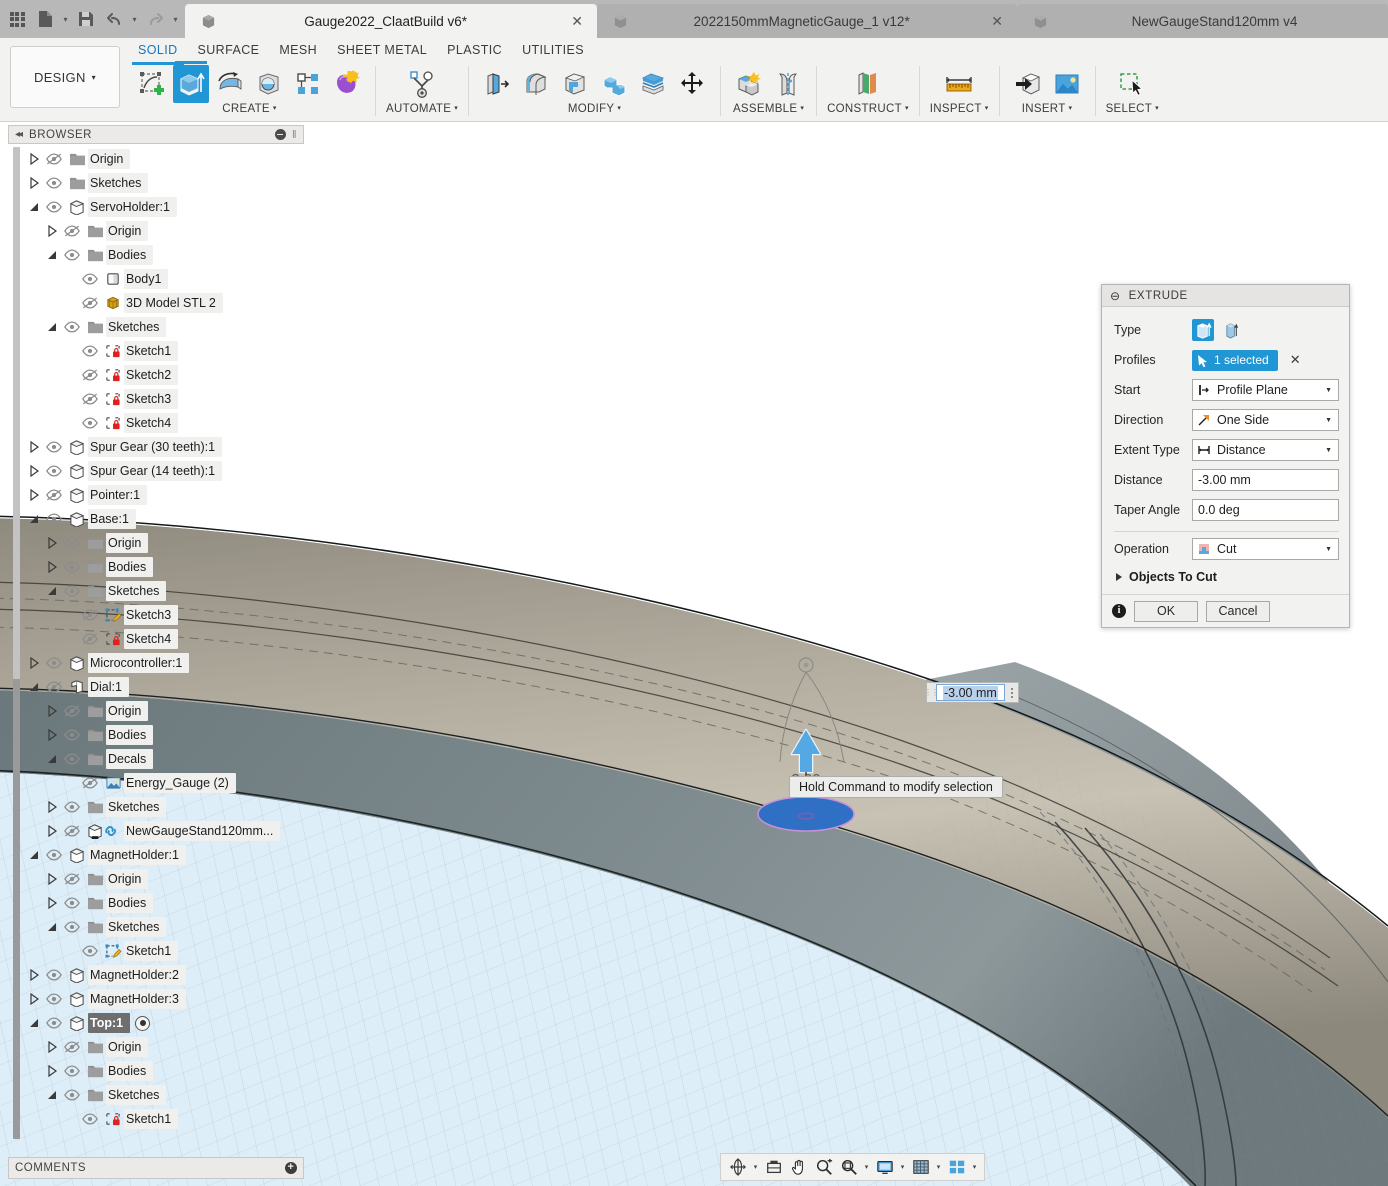 The height and width of the screenshot is (1186, 1388). I want to click on select-cursor-icon, so click(1132, 84).